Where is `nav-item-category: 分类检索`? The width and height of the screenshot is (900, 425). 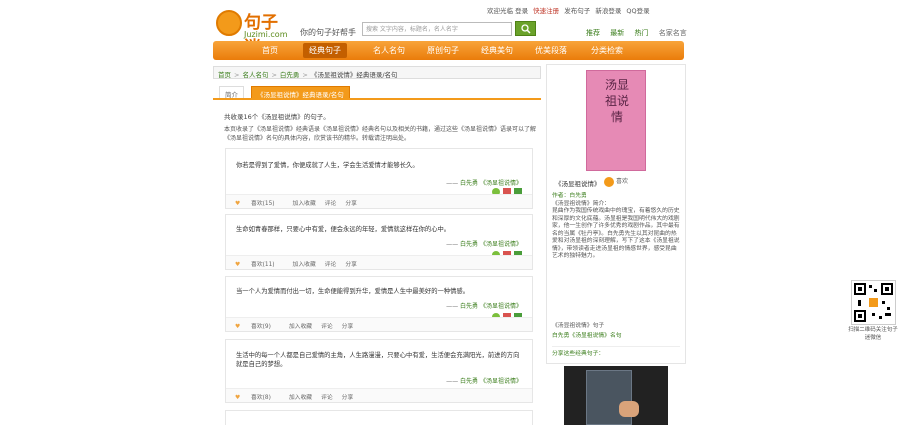
nav-item-category: 分类检索 is located at coordinates (607, 50).